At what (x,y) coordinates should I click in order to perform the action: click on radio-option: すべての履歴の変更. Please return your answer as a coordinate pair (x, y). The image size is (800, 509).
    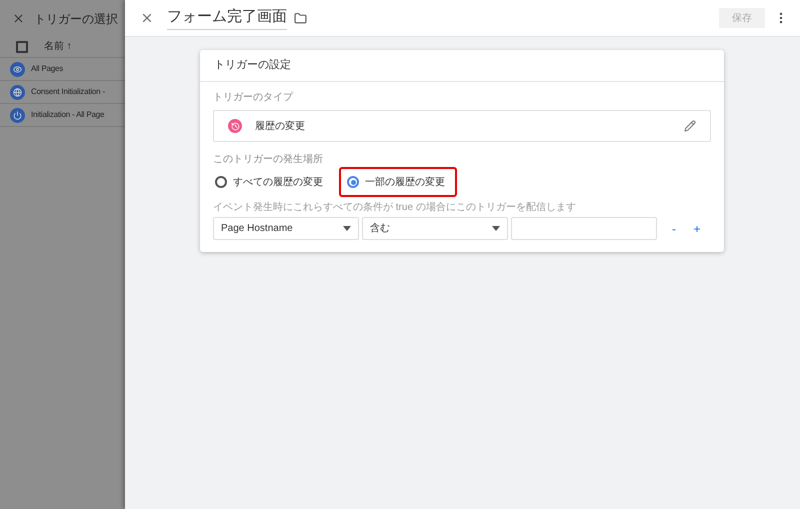
    Looking at the image, I should click on (274, 182).